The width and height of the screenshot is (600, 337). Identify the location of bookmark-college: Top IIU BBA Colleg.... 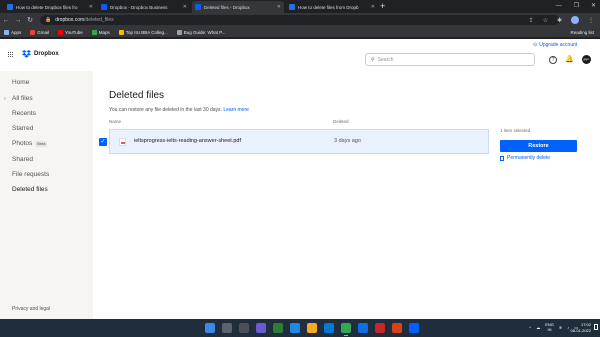
(143, 32).